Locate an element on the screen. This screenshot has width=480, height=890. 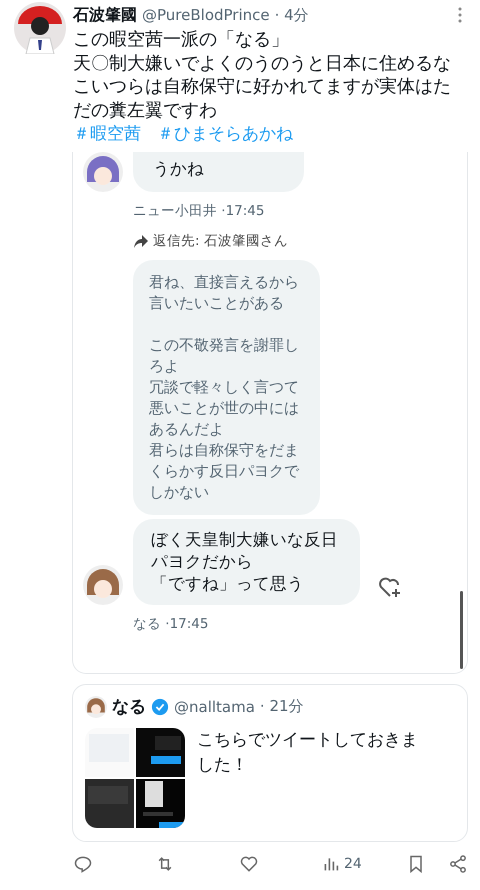
message-meta: ニュー小田井 ·17:45 is located at coordinates (199, 211).